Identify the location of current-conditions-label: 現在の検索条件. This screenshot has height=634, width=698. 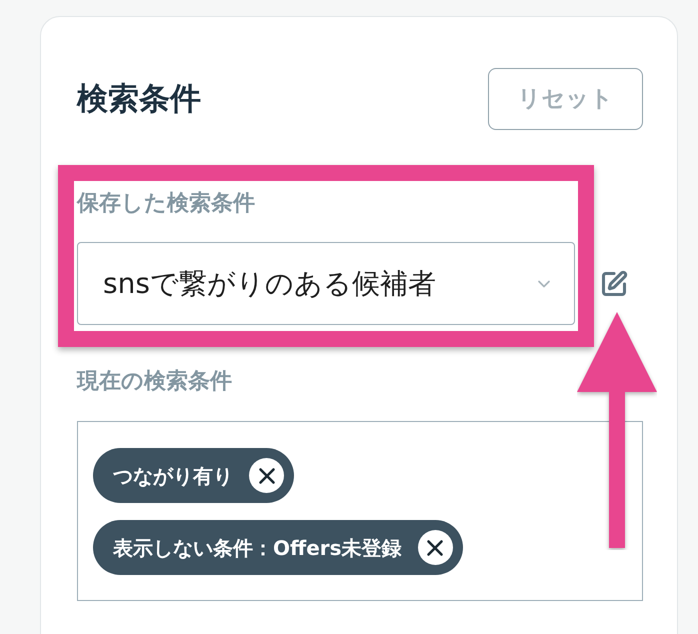
(154, 382).